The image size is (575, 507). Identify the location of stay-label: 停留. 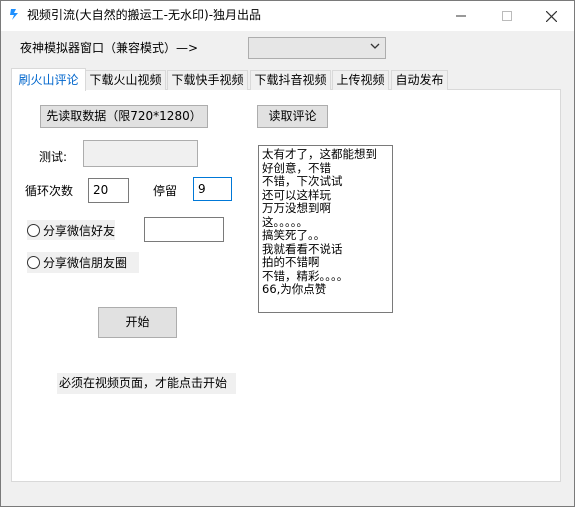
(165, 191).